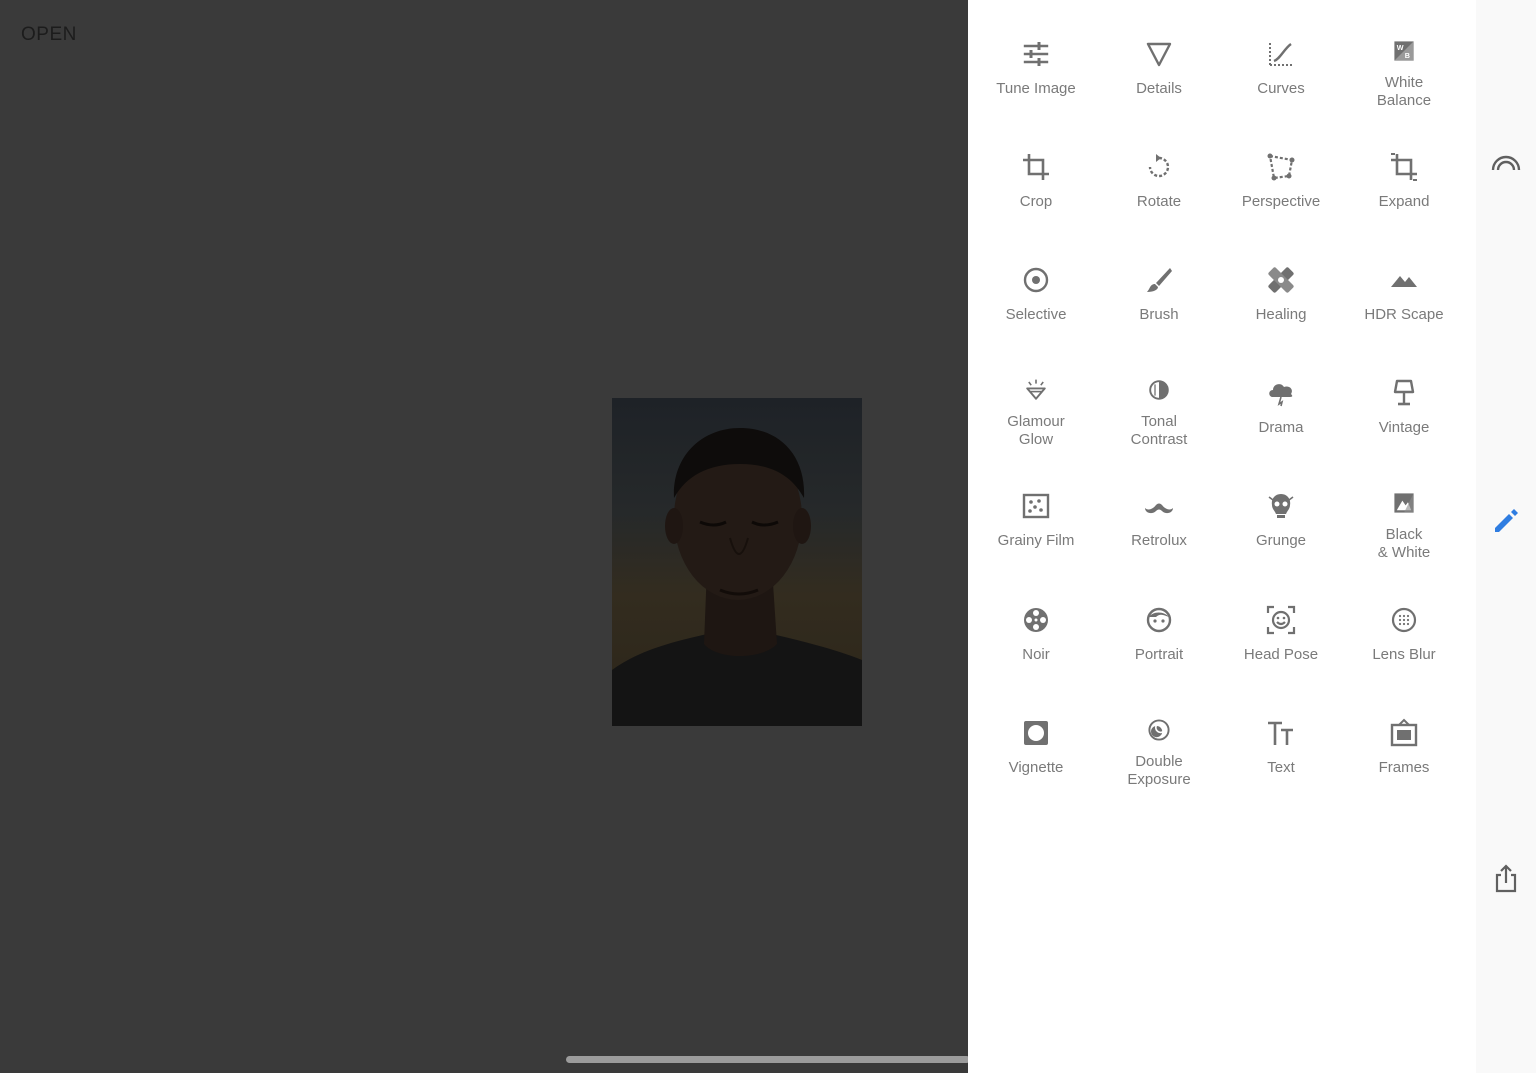  I want to click on double-exposure-icon, so click(1159, 730).